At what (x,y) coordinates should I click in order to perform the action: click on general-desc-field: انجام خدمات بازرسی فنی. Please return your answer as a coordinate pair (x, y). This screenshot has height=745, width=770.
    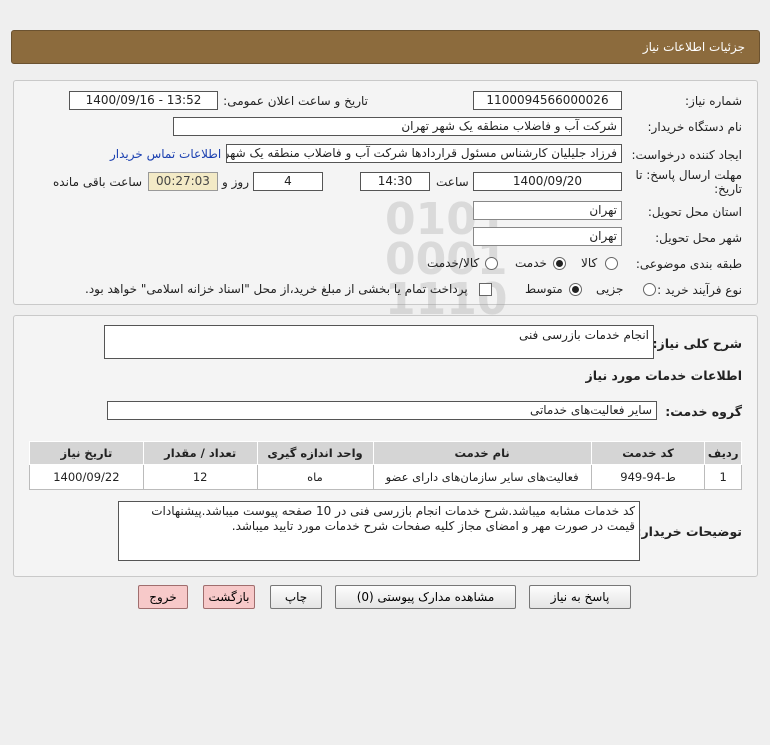
    Looking at the image, I should click on (379, 342).